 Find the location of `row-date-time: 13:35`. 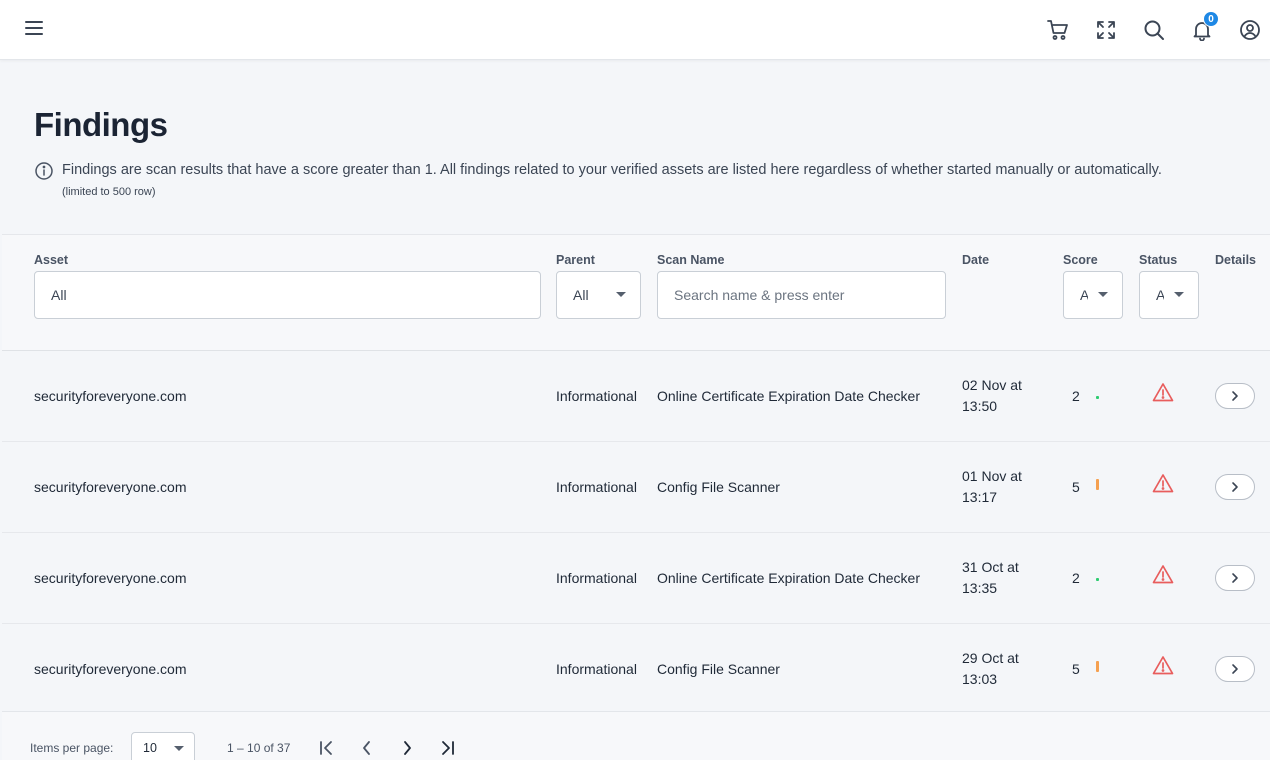

row-date-time: 13:35 is located at coordinates (980, 588).